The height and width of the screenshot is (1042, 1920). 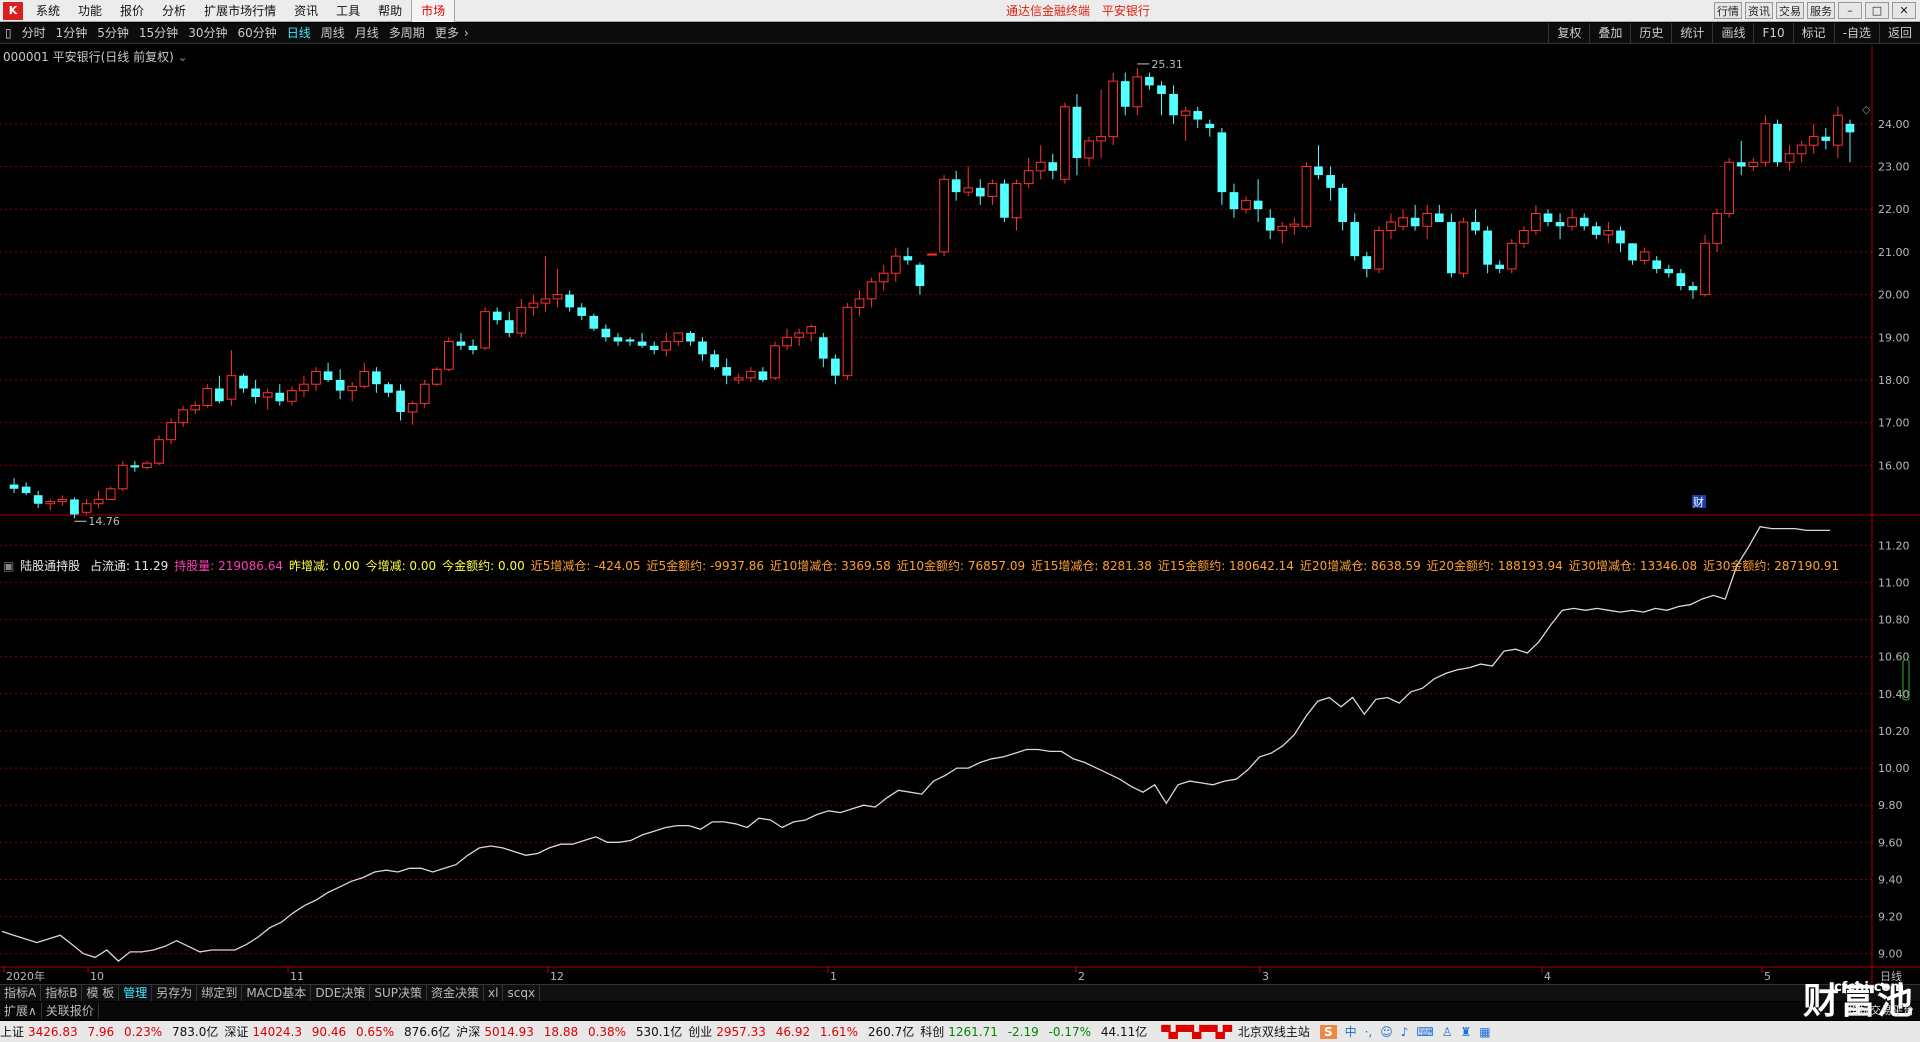 What do you see at coordinates (494, 993) in the screenshot?
I see `tab-10: xl` at bounding box center [494, 993].